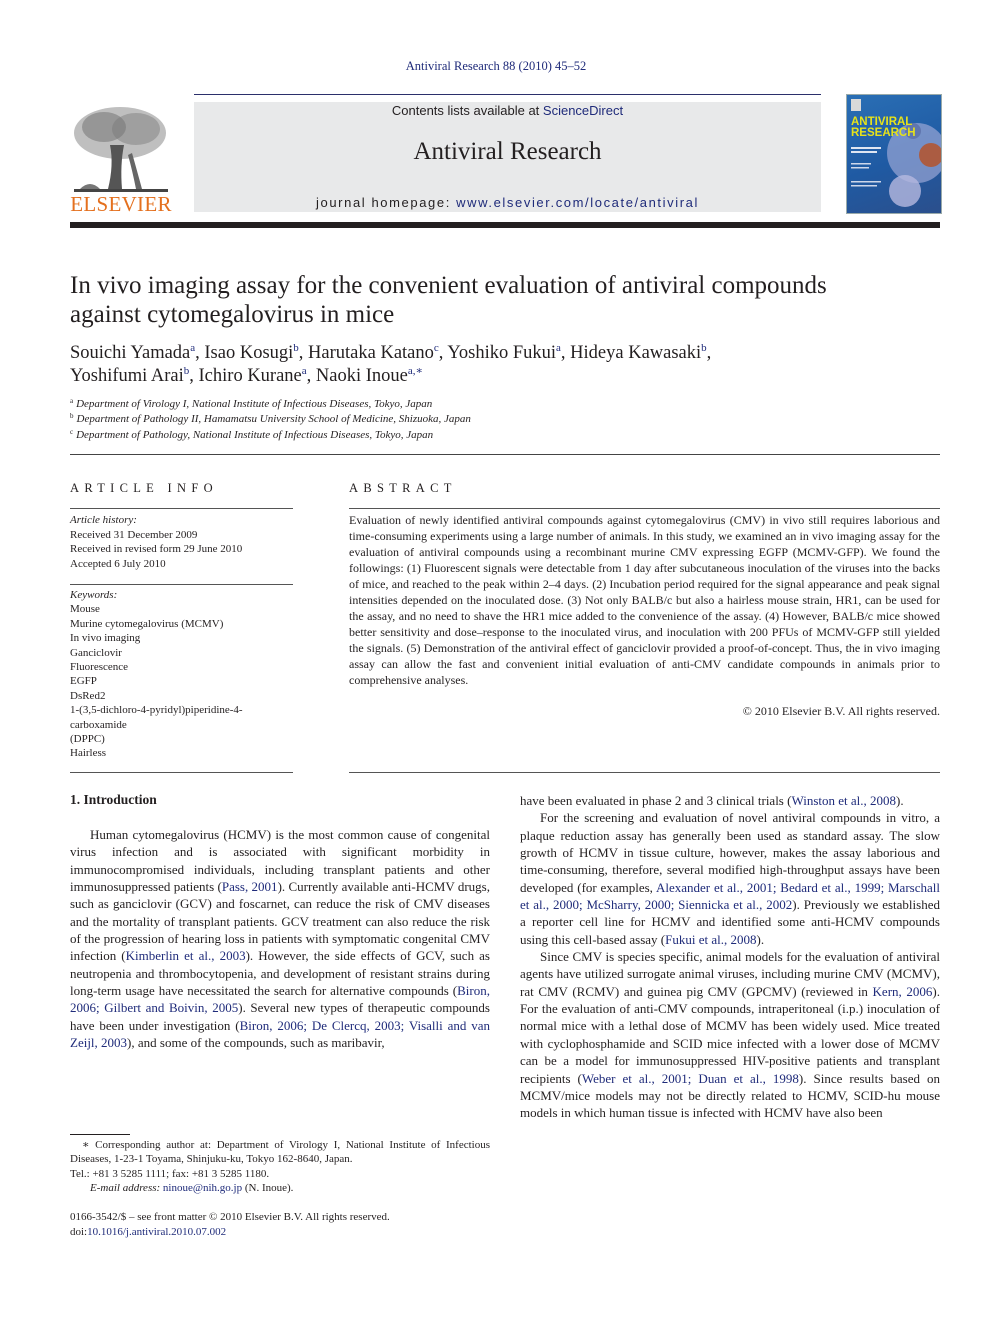 This screenshot has width=992, height=1323. I want to click on history-revised: Received in revised form 29 June 2010, so click(156, 549).